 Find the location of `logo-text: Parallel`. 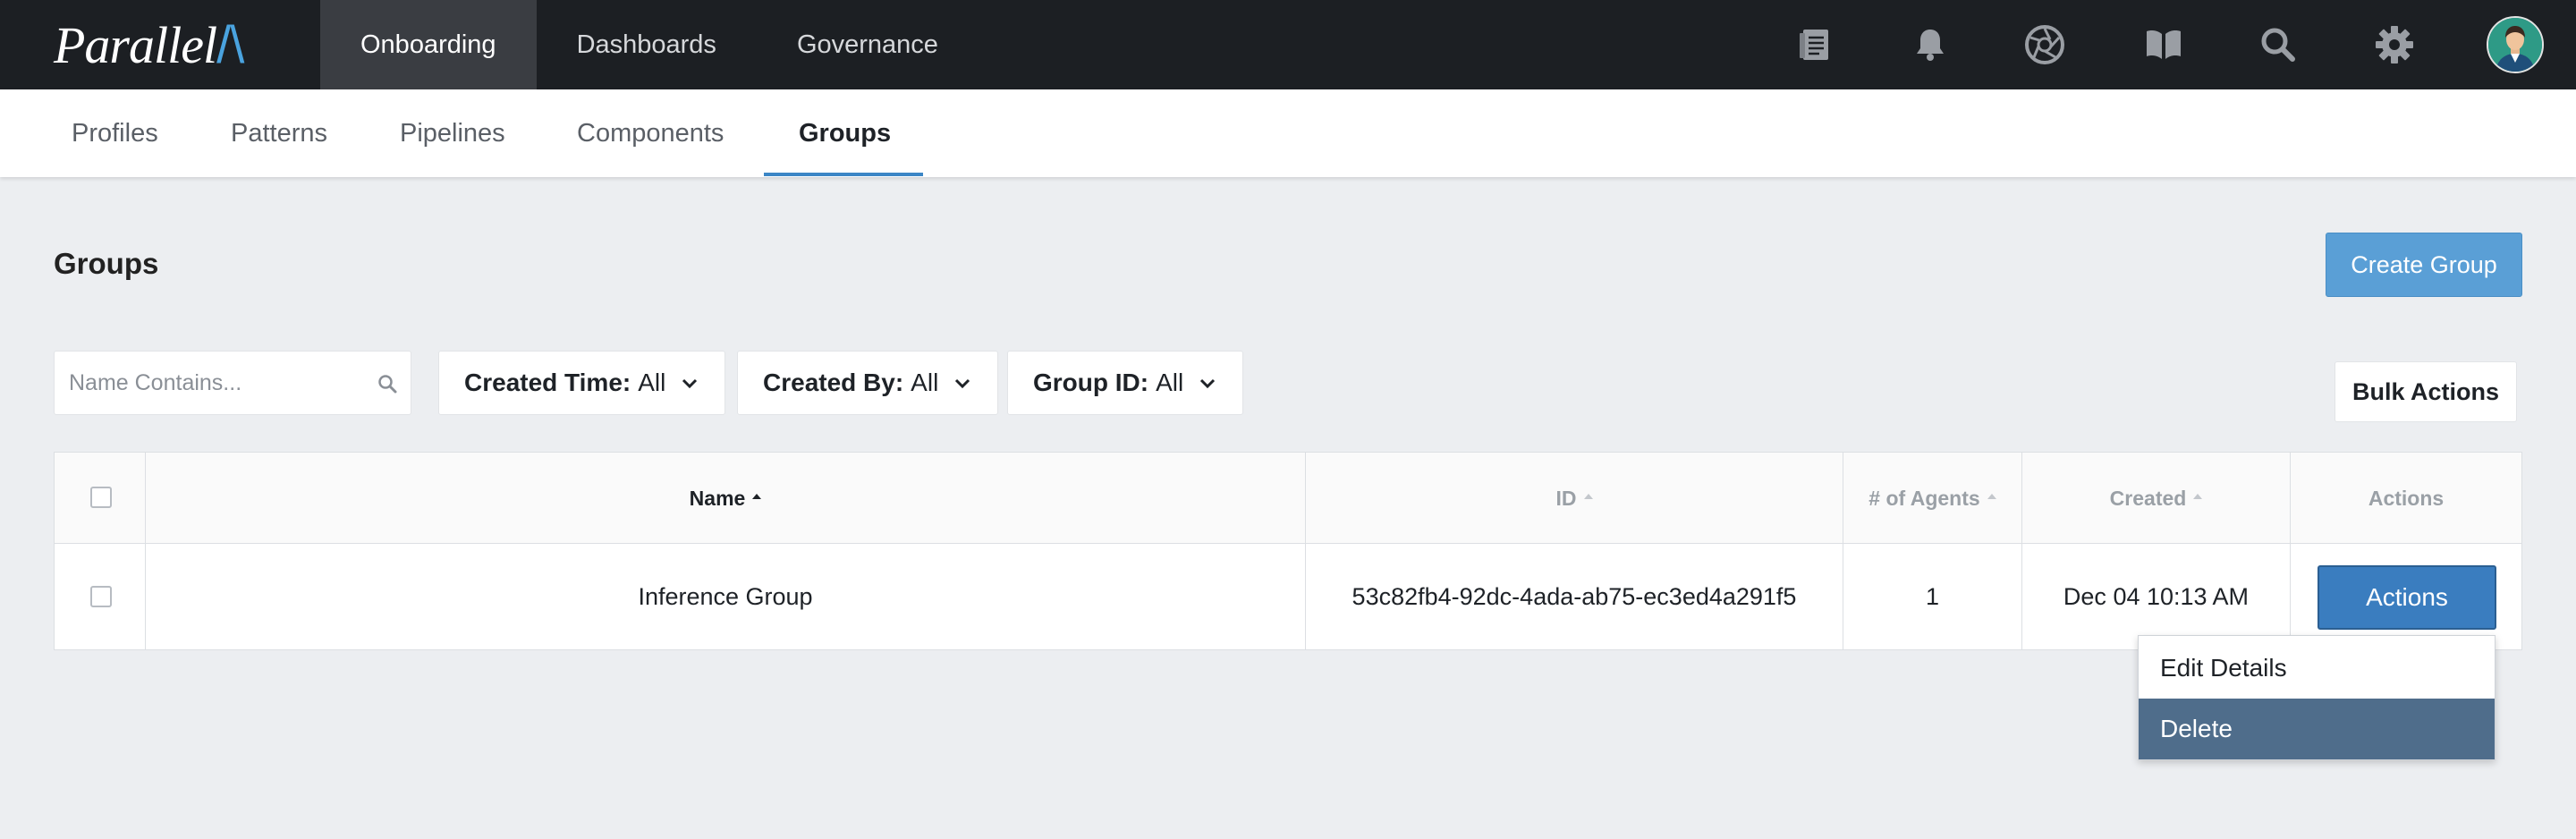

logo-text: Parallel is located at coordinates (135, 44).